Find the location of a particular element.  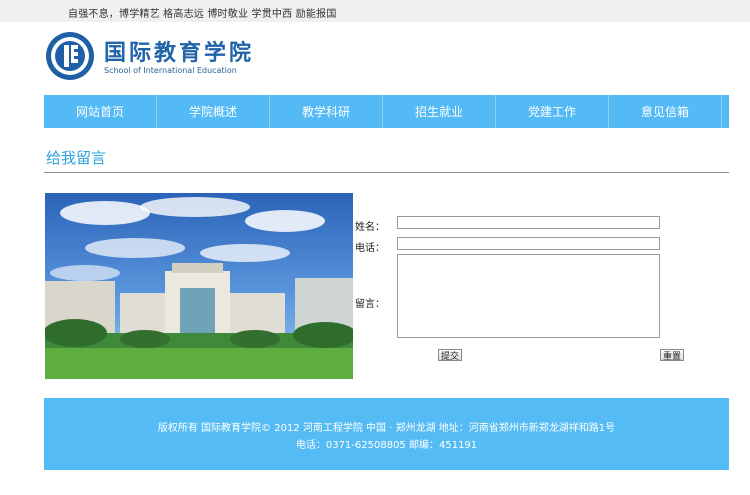

phone-input is located at coordinates (528, 243).